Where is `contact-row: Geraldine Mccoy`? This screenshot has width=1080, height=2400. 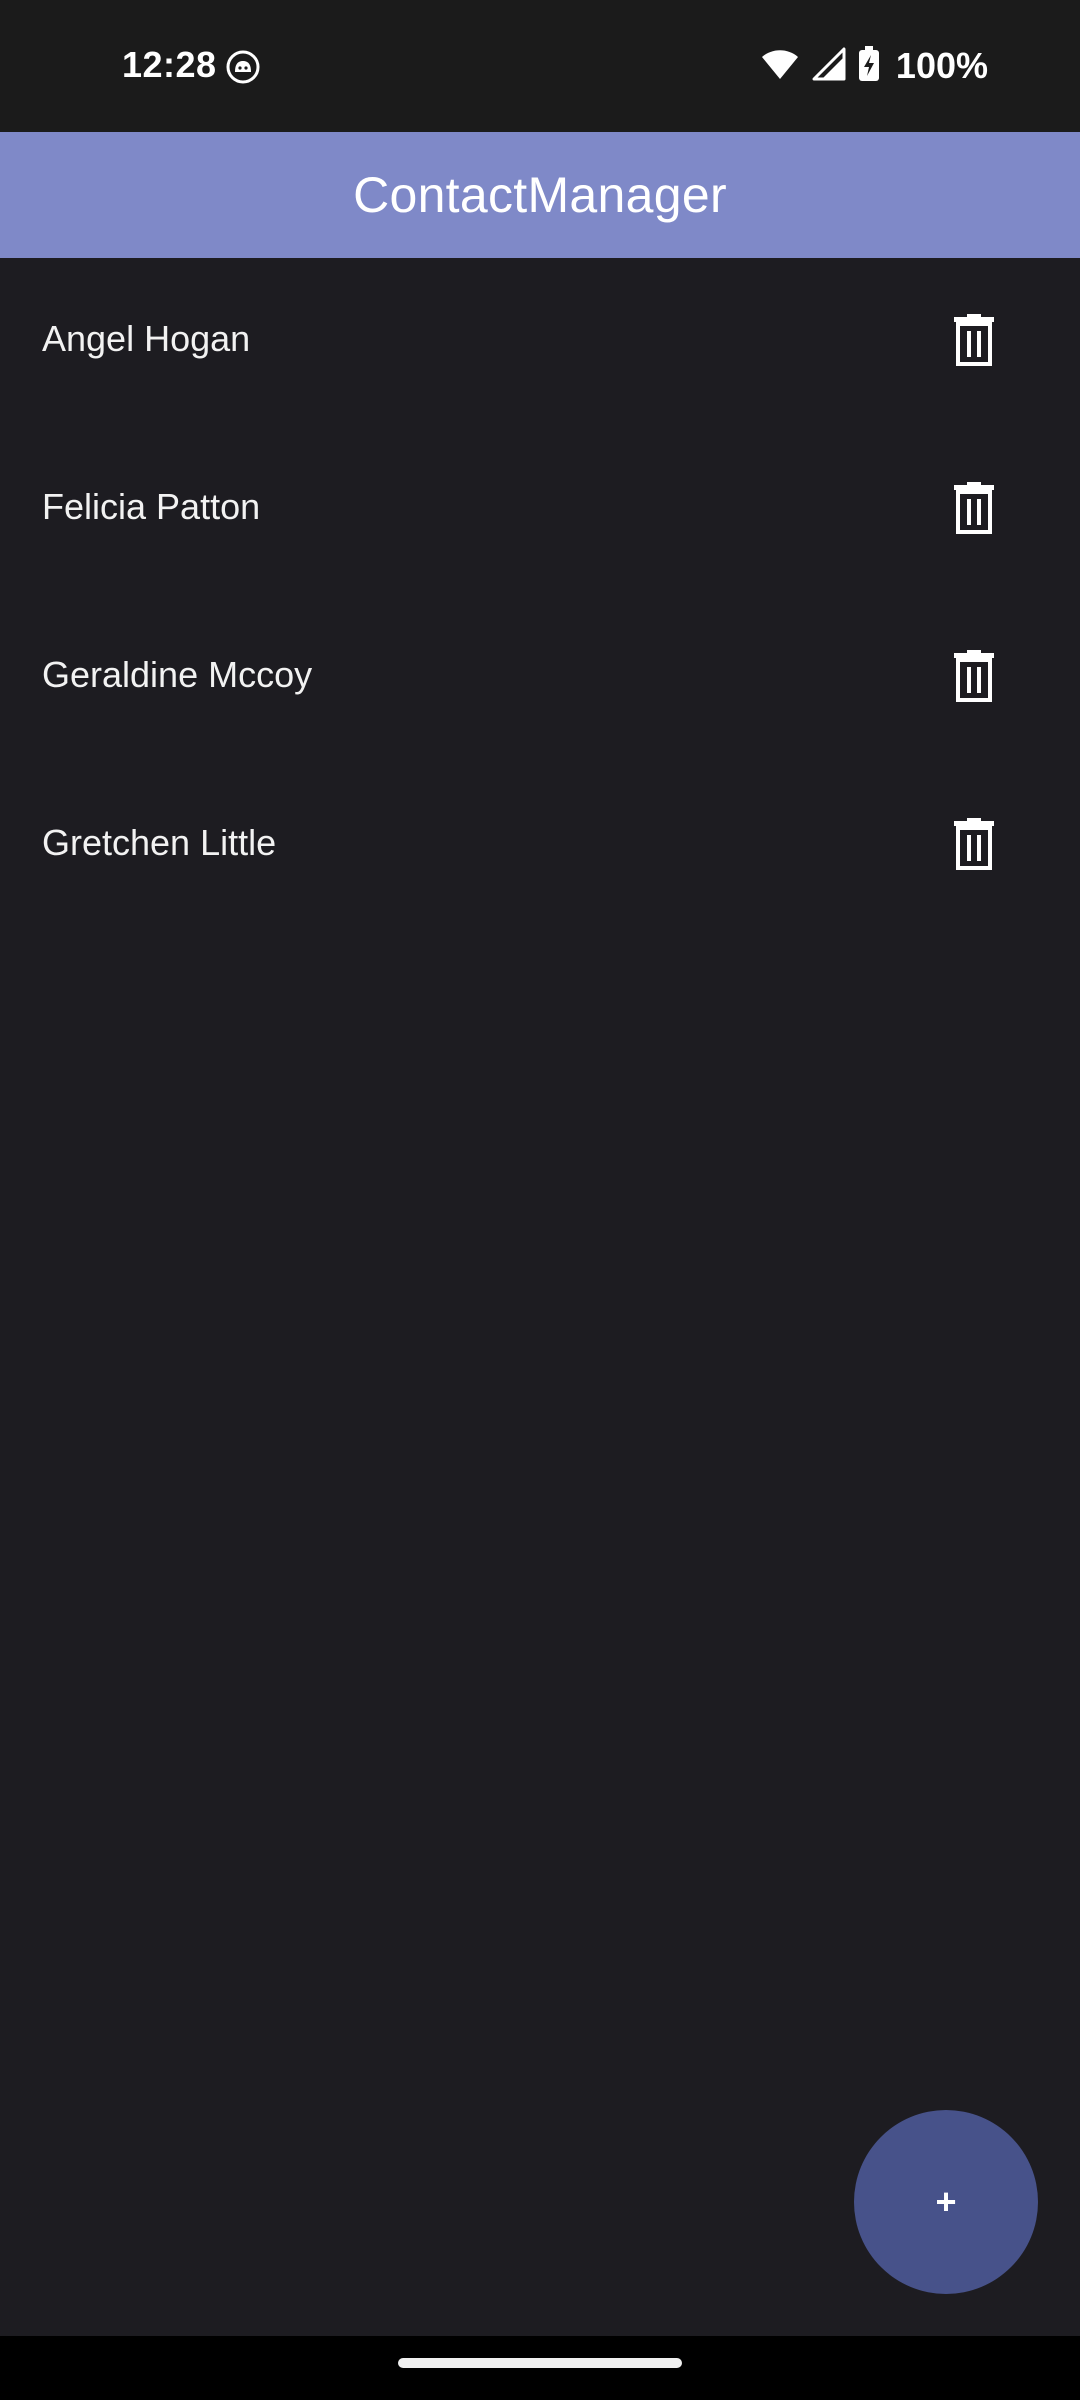
contact-row: Geraldine Mccoy is located at coordinates (540, 678).